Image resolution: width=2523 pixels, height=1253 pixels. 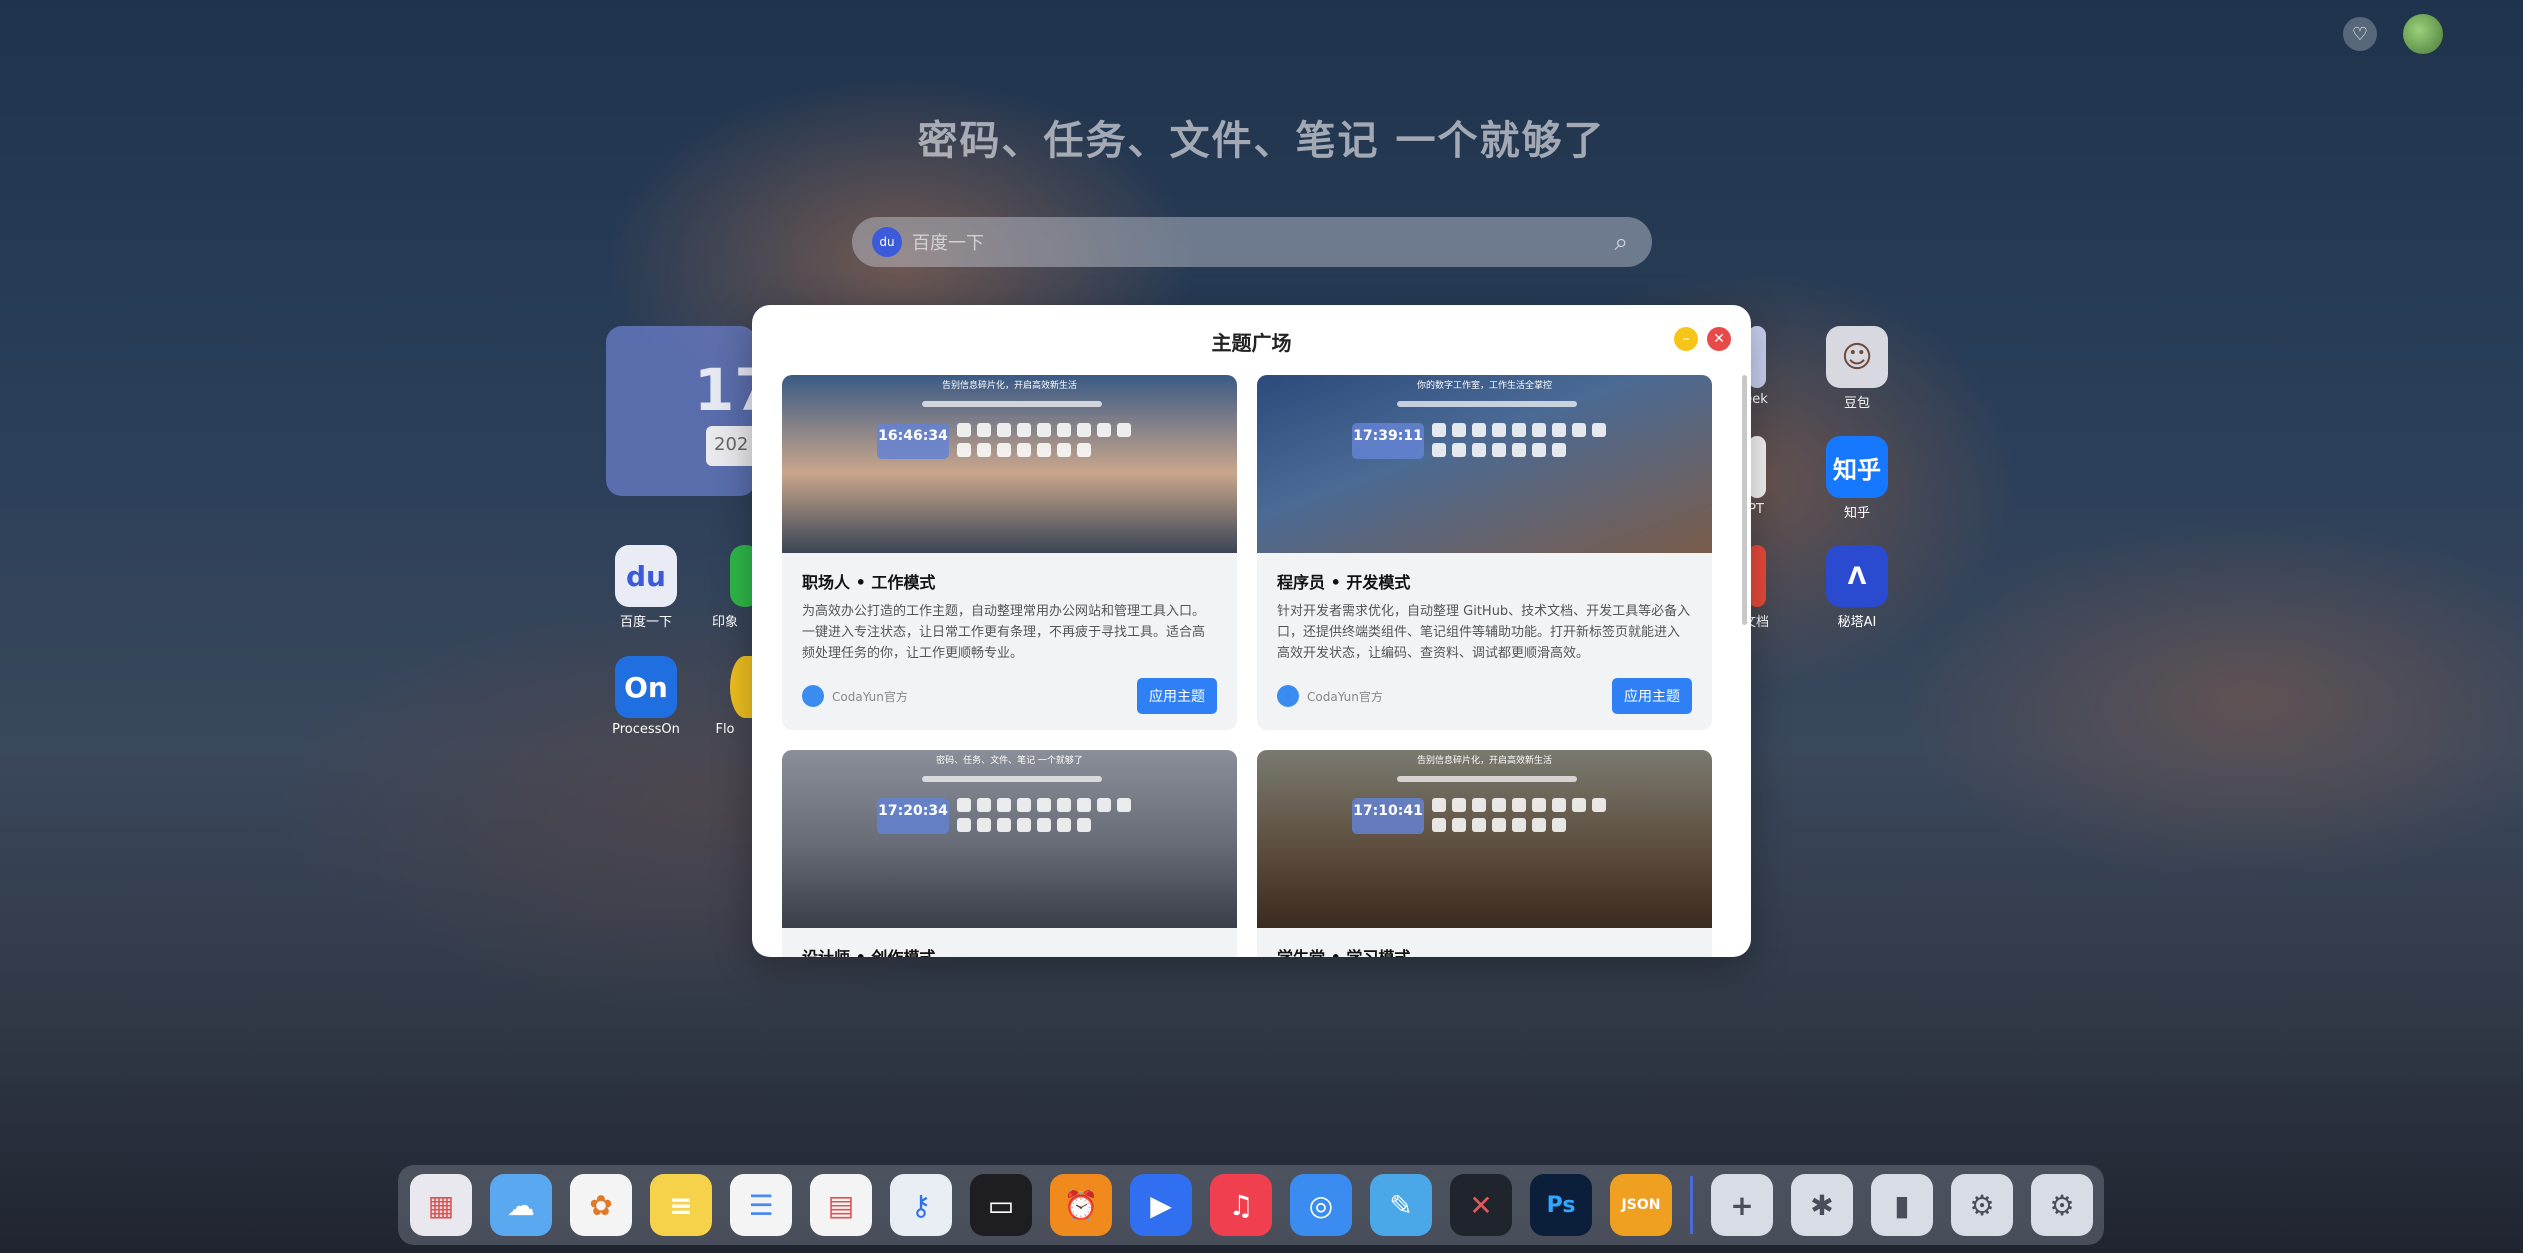 I want to click on wallet-icon: ▭, so click(x=1001, y=1205).